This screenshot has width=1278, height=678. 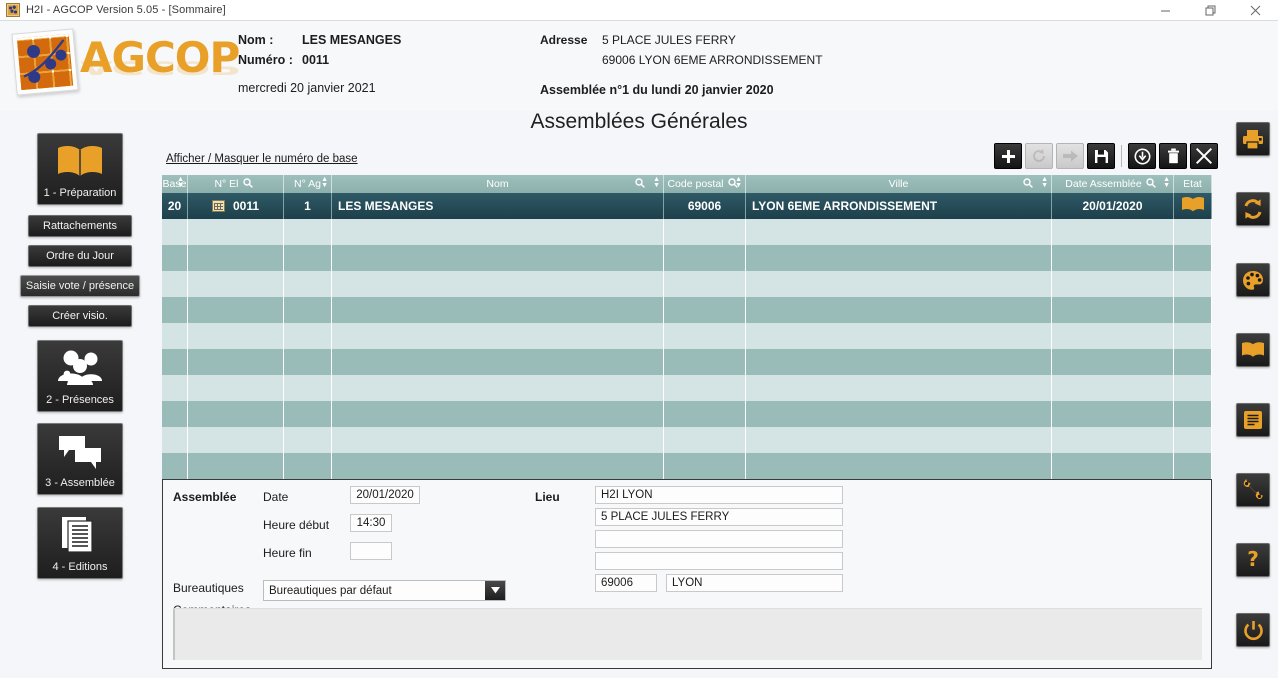 What do you see at coordinates (547, 497) in the screenshot?
I see `lieu-label: Lieu` at bounding box center [547, 497].